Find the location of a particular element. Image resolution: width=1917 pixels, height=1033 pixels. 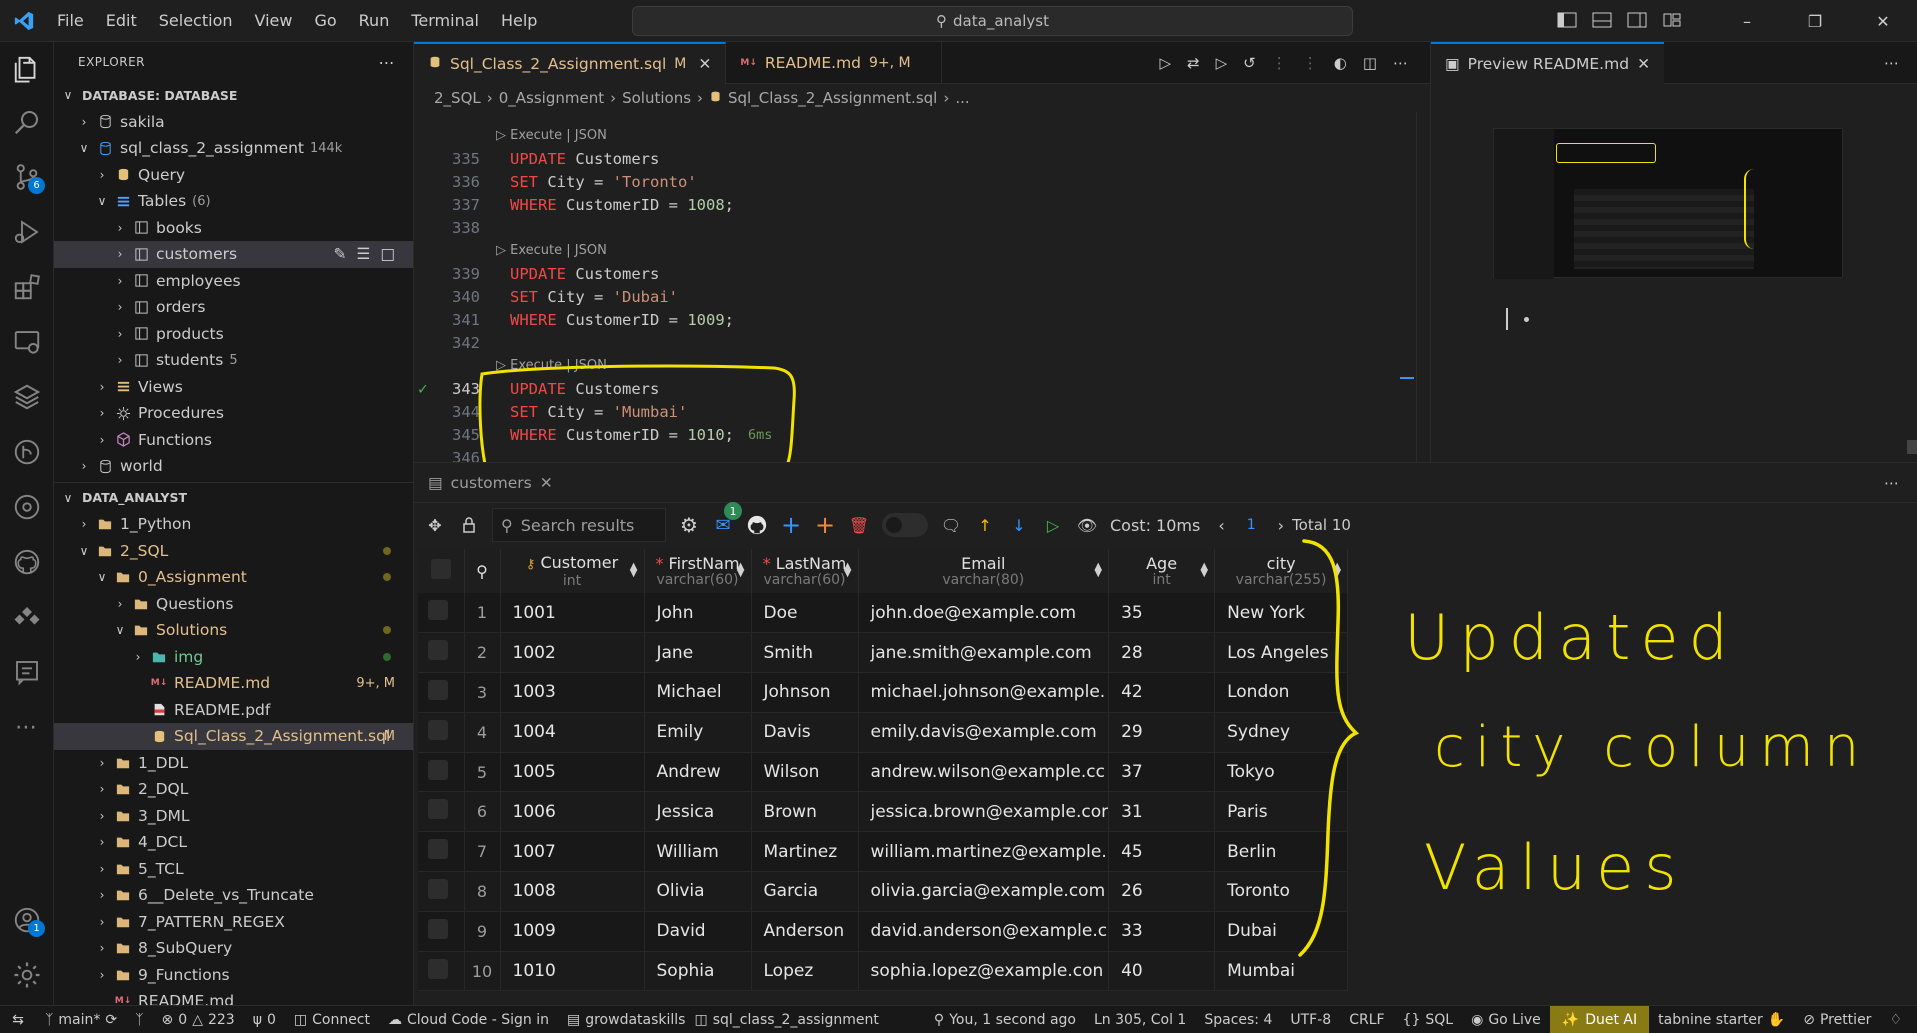

info-status: ψ0 is located at coordinates (264, 1020).